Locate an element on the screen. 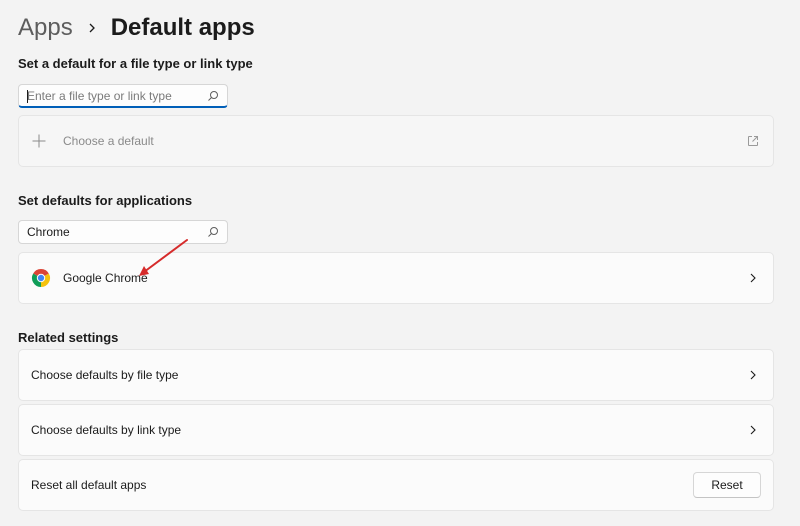 This screenshot has height=526, width=800. reset-default-apps-row: Reset all default apps Reset is located at coordinates (396, 485).